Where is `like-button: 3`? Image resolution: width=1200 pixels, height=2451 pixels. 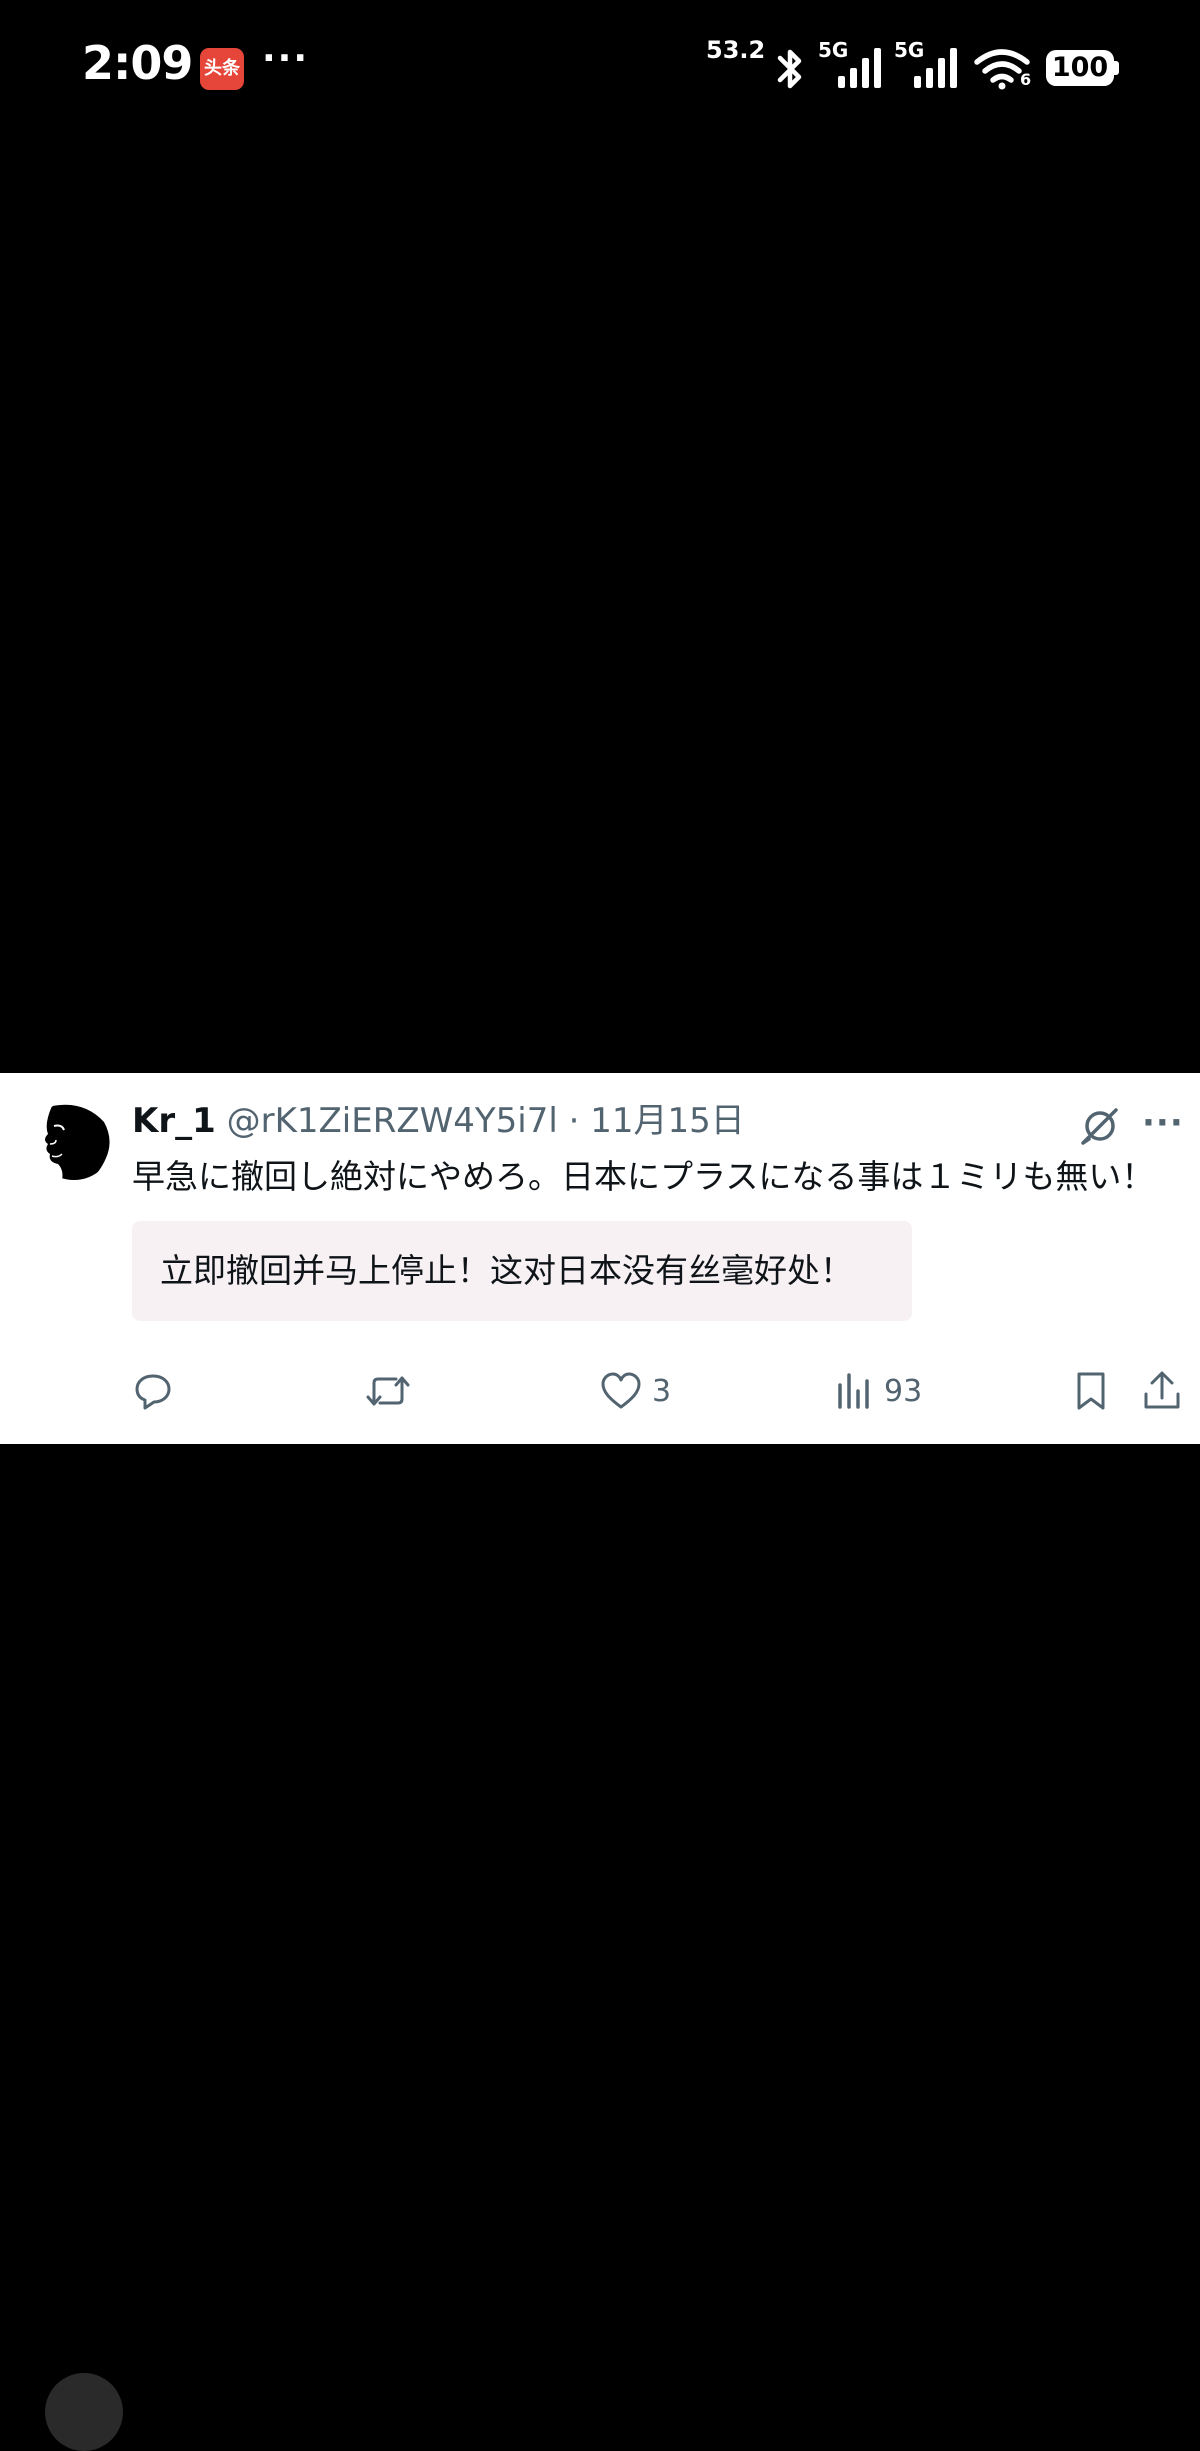 like-button: 3 is located at coordinates (635, 1391).